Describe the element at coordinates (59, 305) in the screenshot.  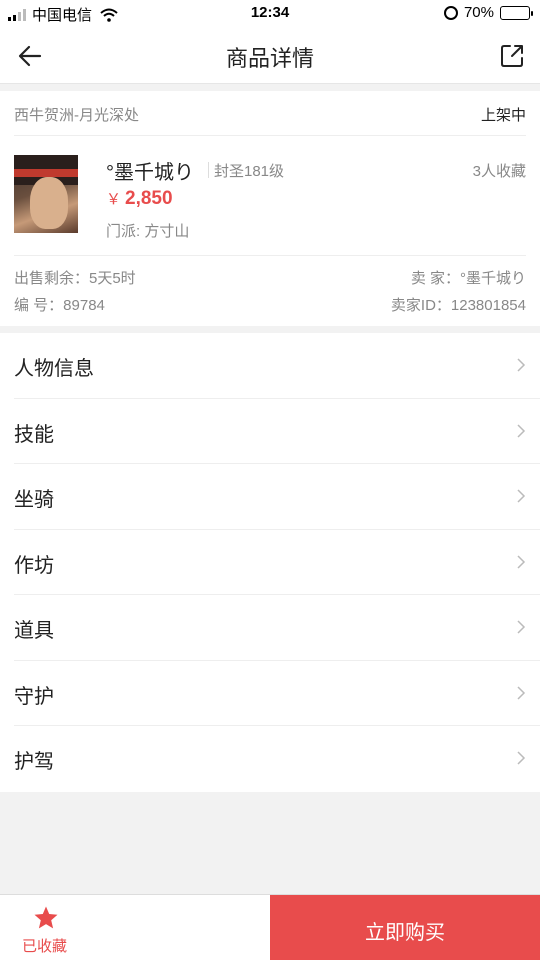
I see `serial-number: 编 号：89784` at that location.